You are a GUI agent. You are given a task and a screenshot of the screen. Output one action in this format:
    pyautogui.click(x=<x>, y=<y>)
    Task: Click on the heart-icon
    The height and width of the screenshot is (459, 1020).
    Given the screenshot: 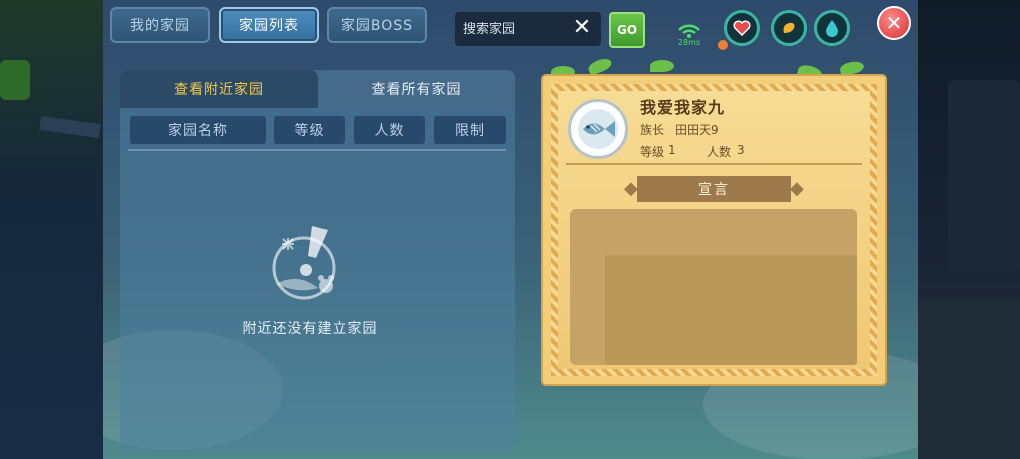 What is the action you would take?
    pyautogui.click(x=742, y=28)
    